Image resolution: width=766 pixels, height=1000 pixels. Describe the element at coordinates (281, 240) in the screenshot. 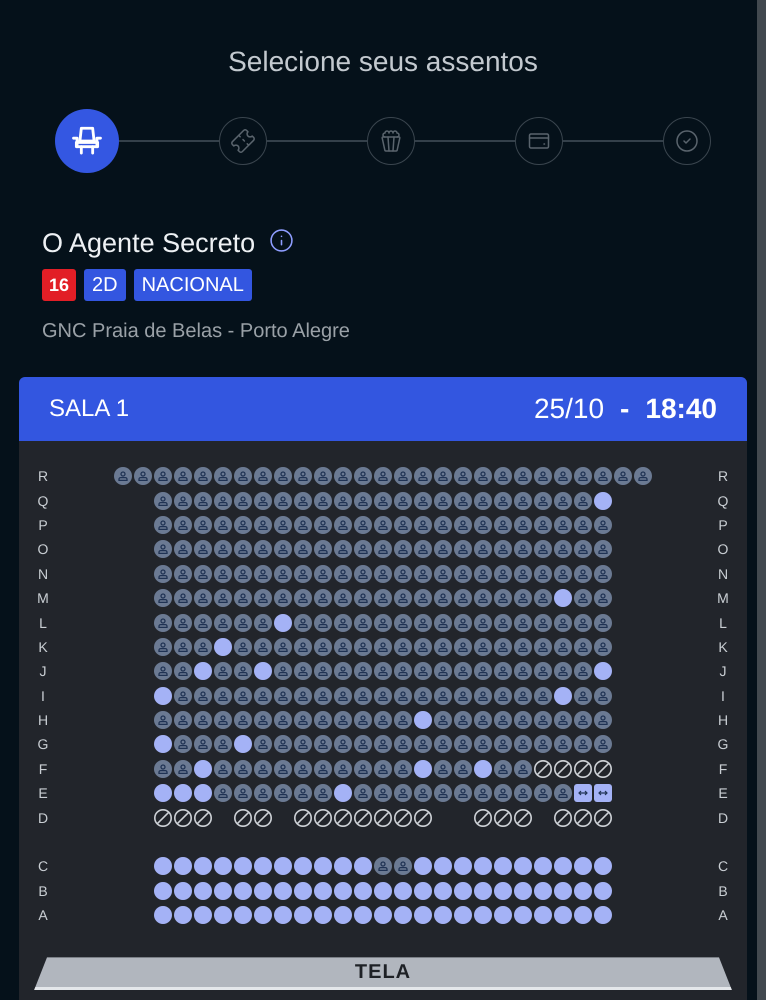

I see `info-icon` at that location.